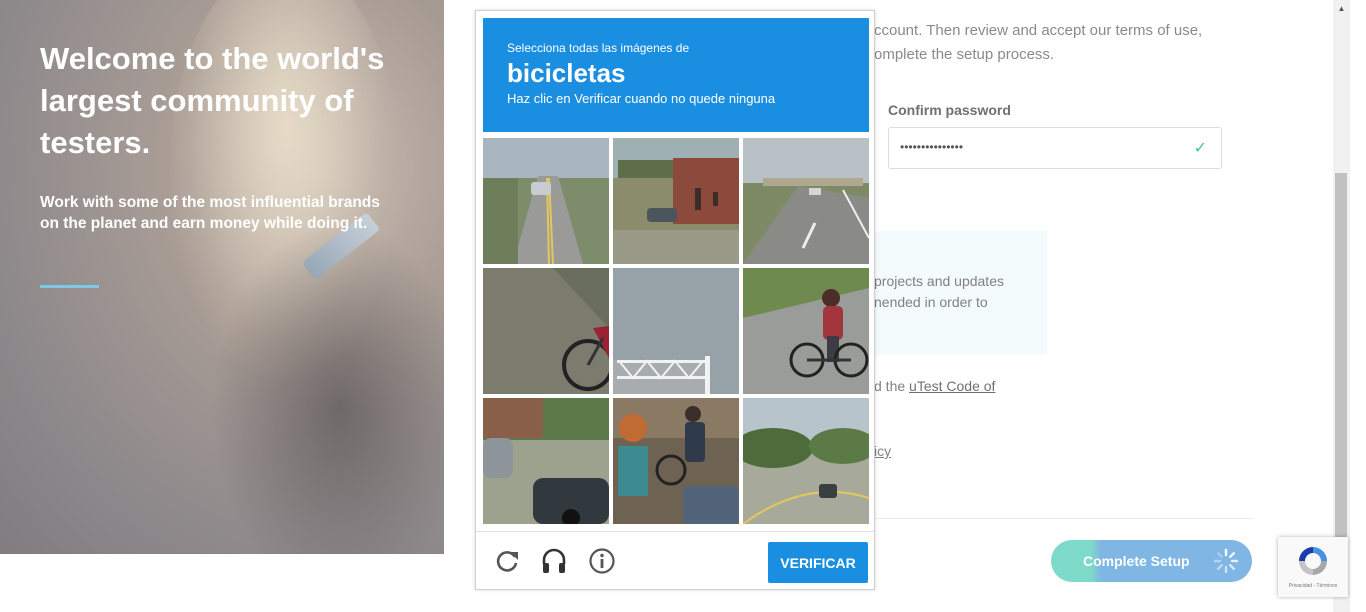  I want to click on info-icon, so click(602, 561).